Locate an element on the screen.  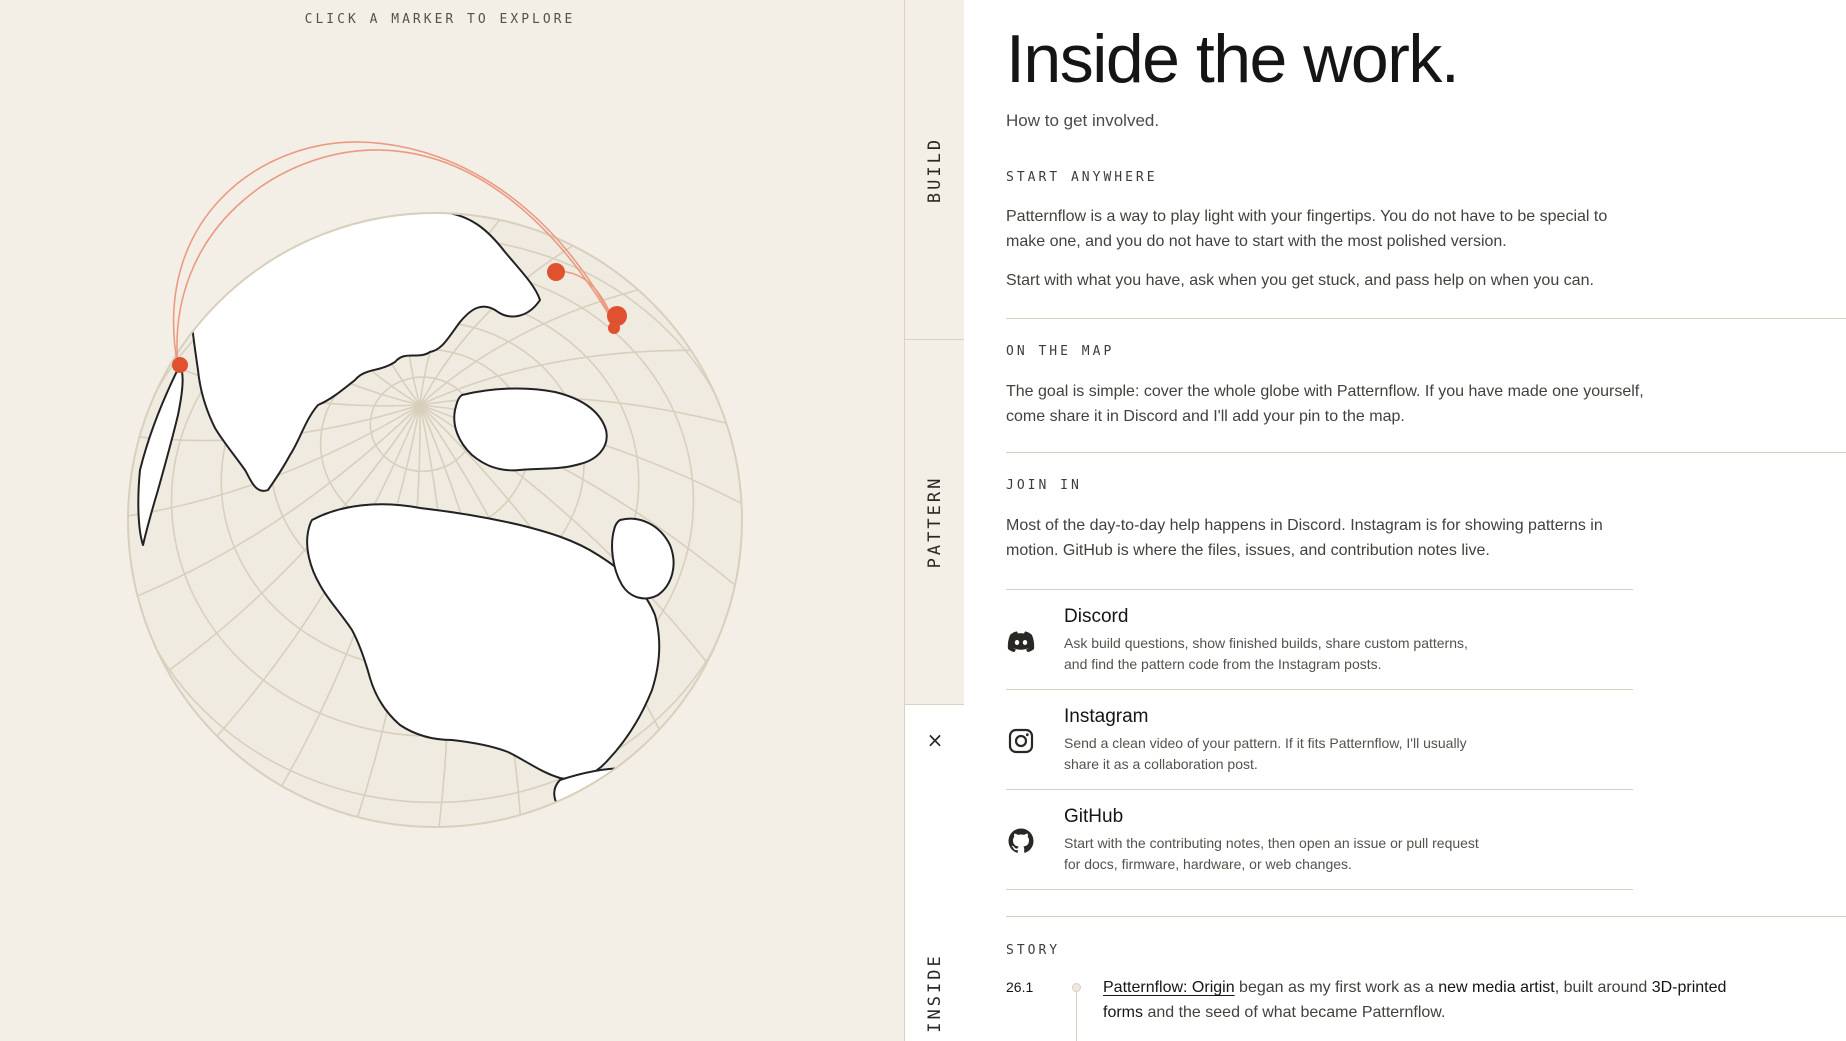
tab-build-label: BUILD is located at coordinates (935, 169).